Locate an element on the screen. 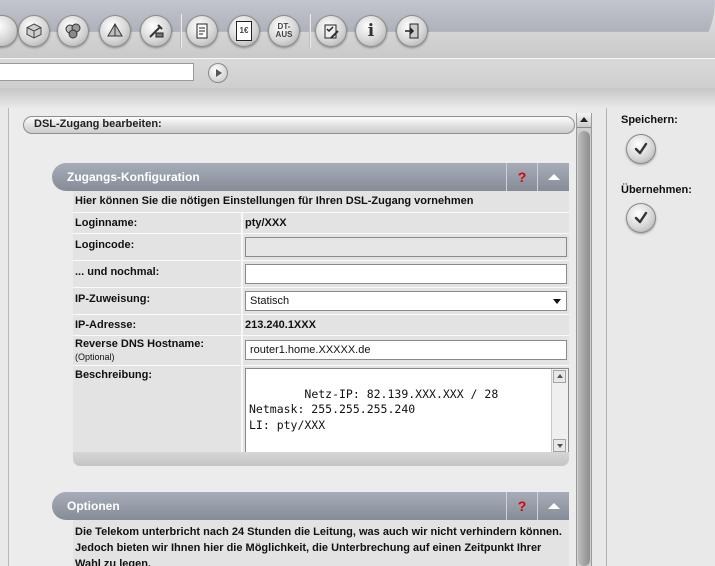  logincode-repeat-field is located at coordinates (406, 274).